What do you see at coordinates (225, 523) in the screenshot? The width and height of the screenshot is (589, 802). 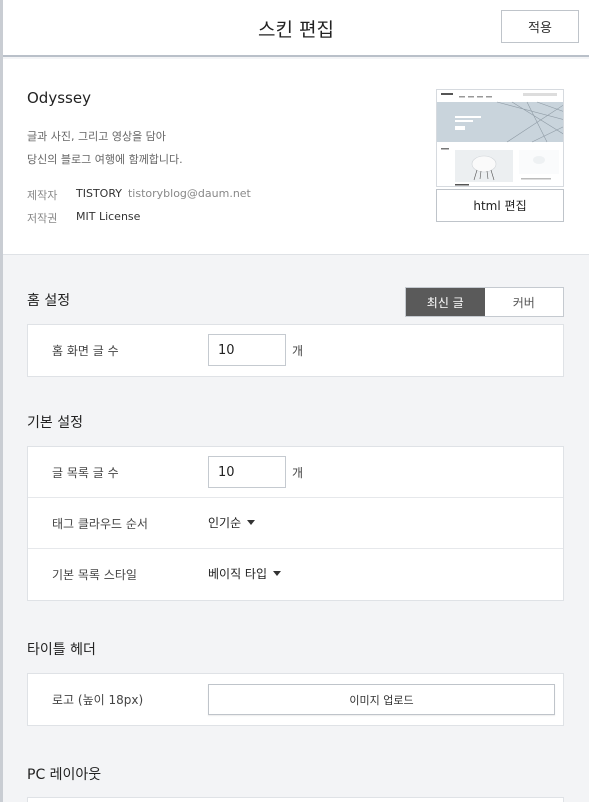 I see `tag-cloud-order-value: 인기순` at bounding box center [225, 523].